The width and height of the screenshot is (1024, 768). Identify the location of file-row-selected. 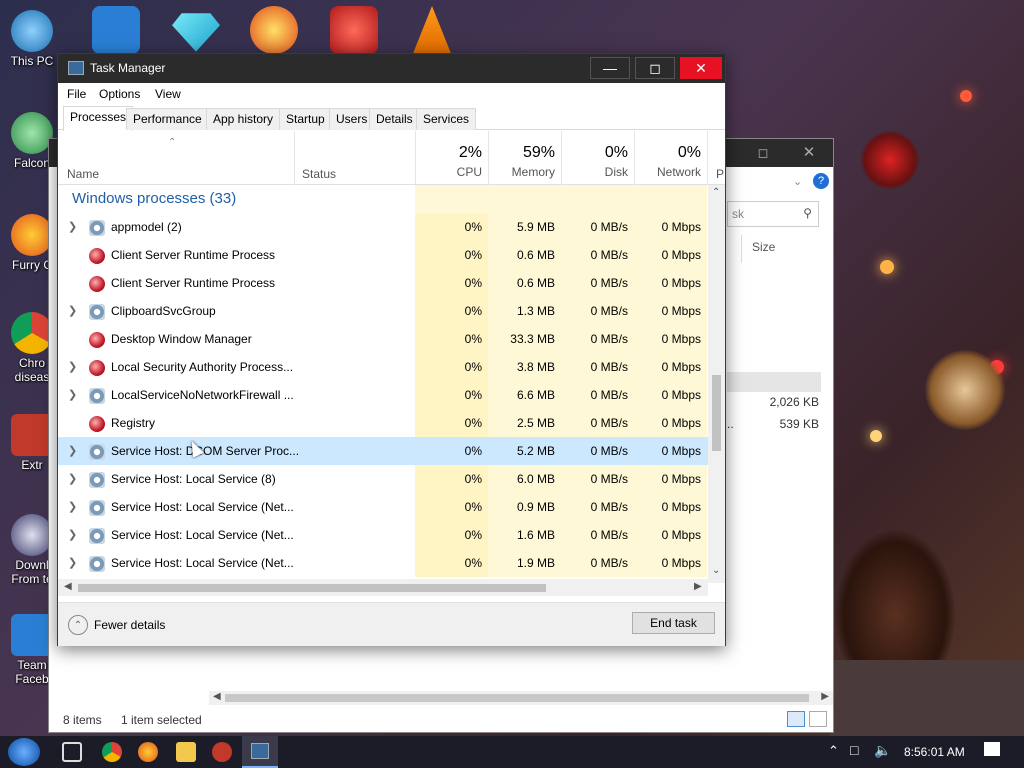
(774, 382).